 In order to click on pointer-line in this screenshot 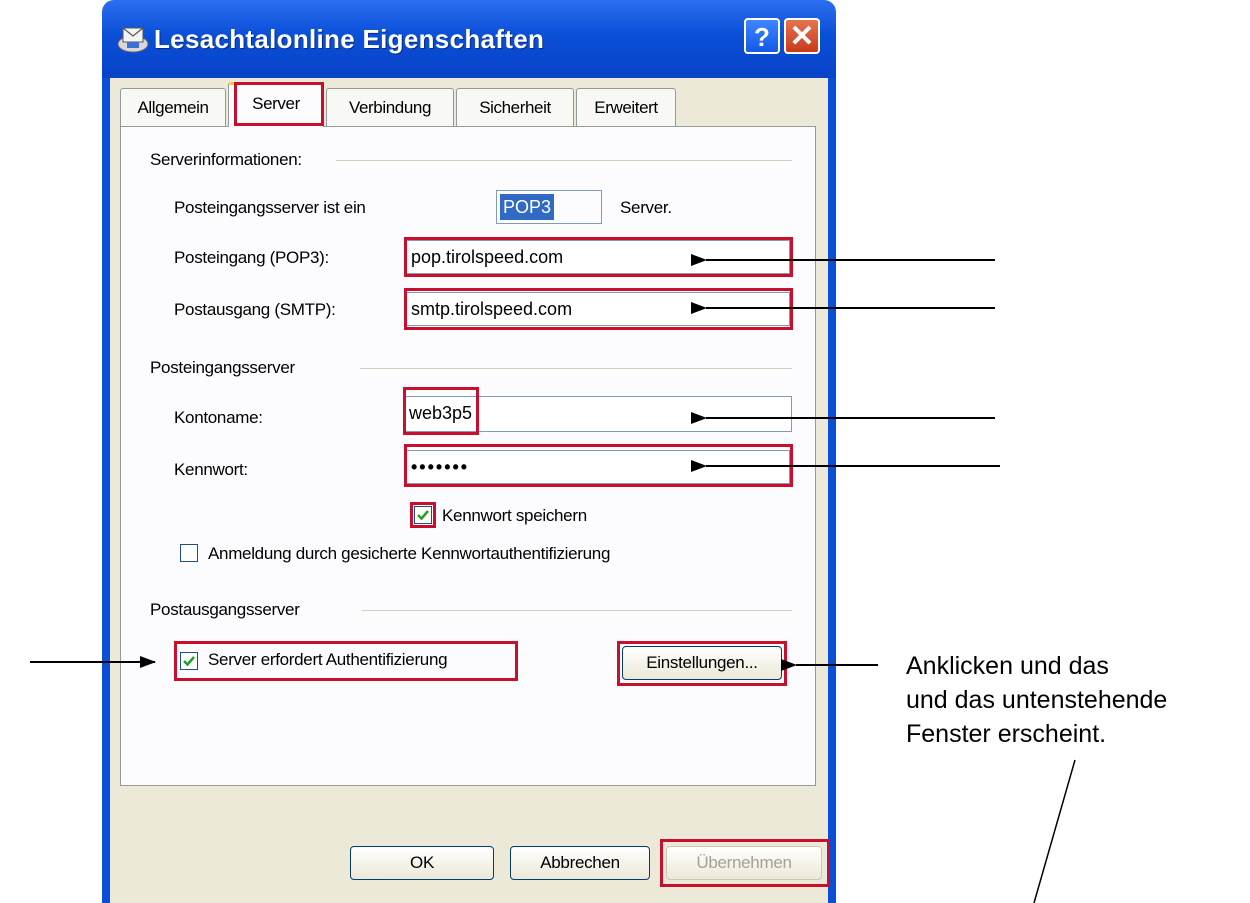, I will do `click(1054, 831)`.